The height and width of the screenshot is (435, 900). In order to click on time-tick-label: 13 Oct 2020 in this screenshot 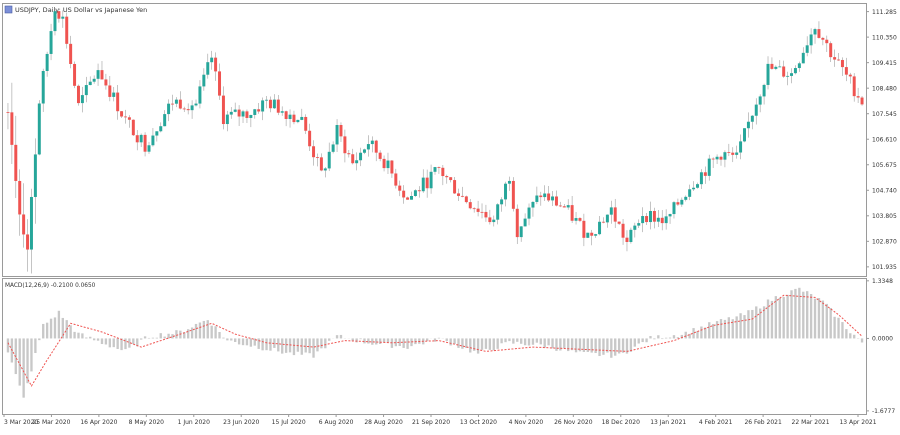, I will do `click(478, 422)`.